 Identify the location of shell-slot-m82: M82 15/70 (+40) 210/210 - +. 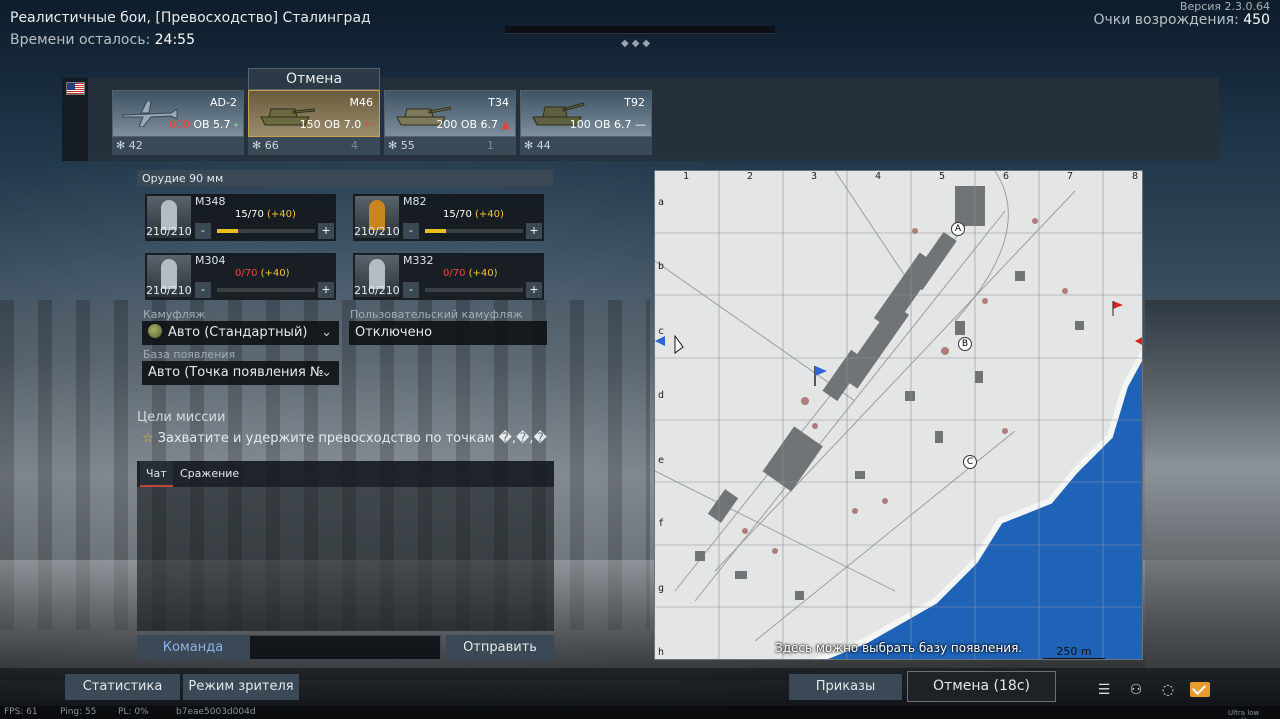
(448, 217).